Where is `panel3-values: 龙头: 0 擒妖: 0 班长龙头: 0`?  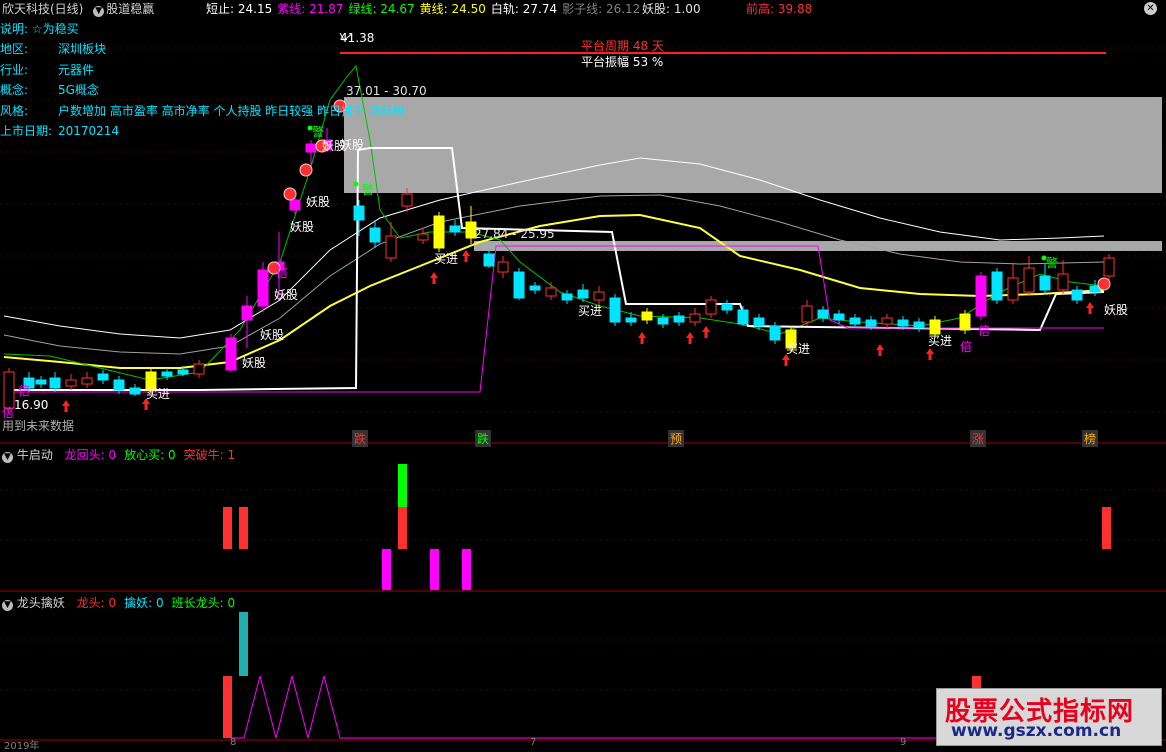 panel3-values: 龙头: 0 擒妖: 0 班长龙头: 0 is located at coordinates (152, 603).